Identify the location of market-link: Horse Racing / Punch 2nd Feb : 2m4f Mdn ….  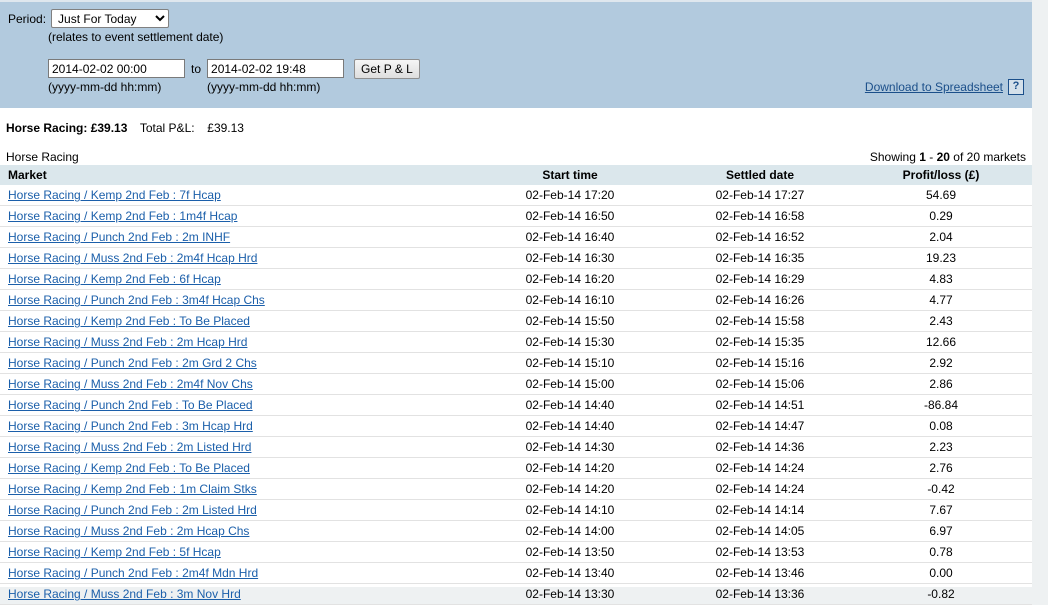
(133, 573).